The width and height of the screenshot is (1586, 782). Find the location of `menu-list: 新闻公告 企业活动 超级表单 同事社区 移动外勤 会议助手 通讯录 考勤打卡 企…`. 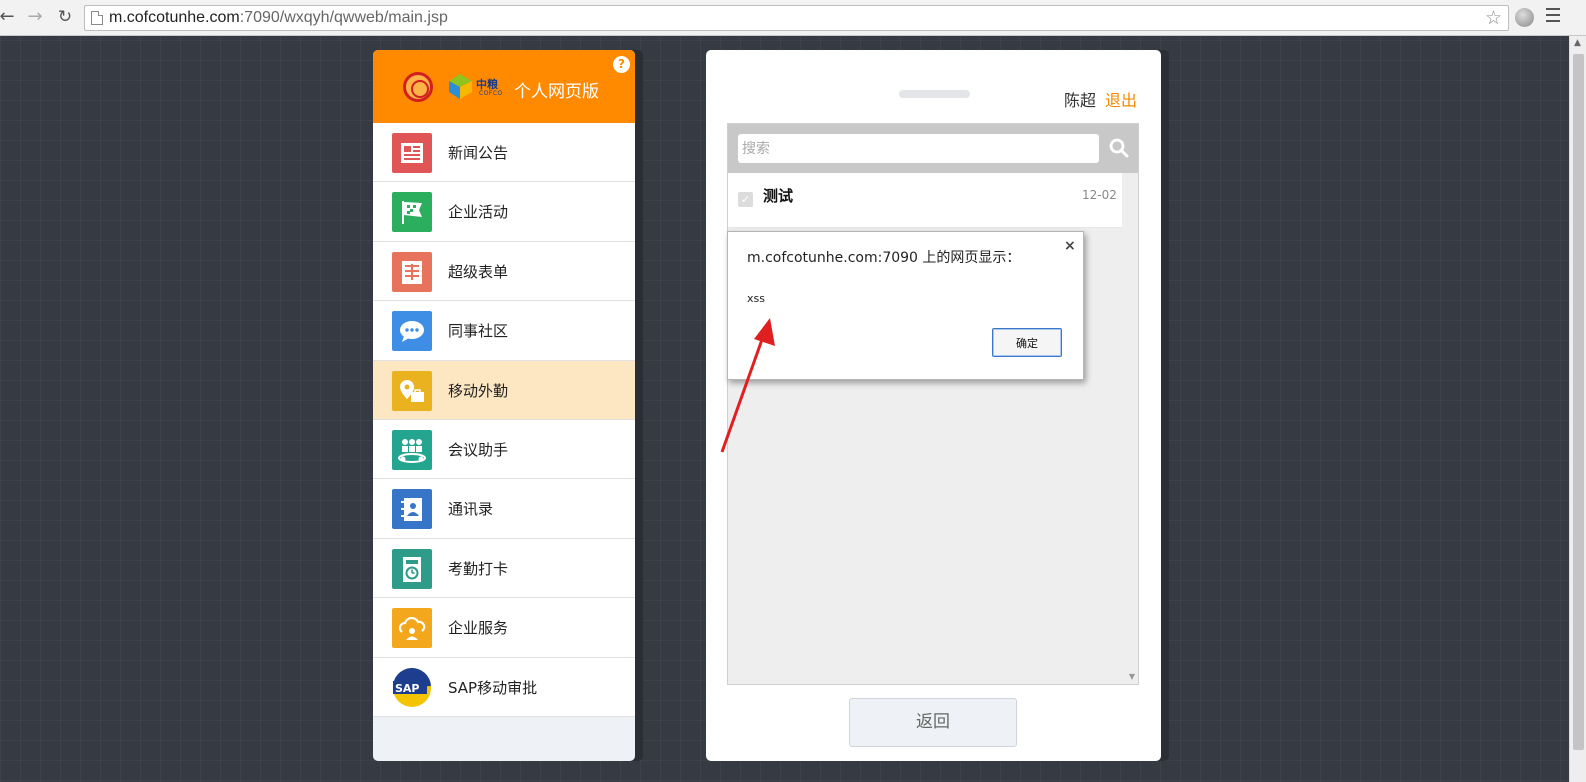

menu-list: 新闻公告 企业活动 超级表单 同事社区 移动外勤 会议助手 通讯录 考勤打卡 企… is located at coordinates (504, 420).